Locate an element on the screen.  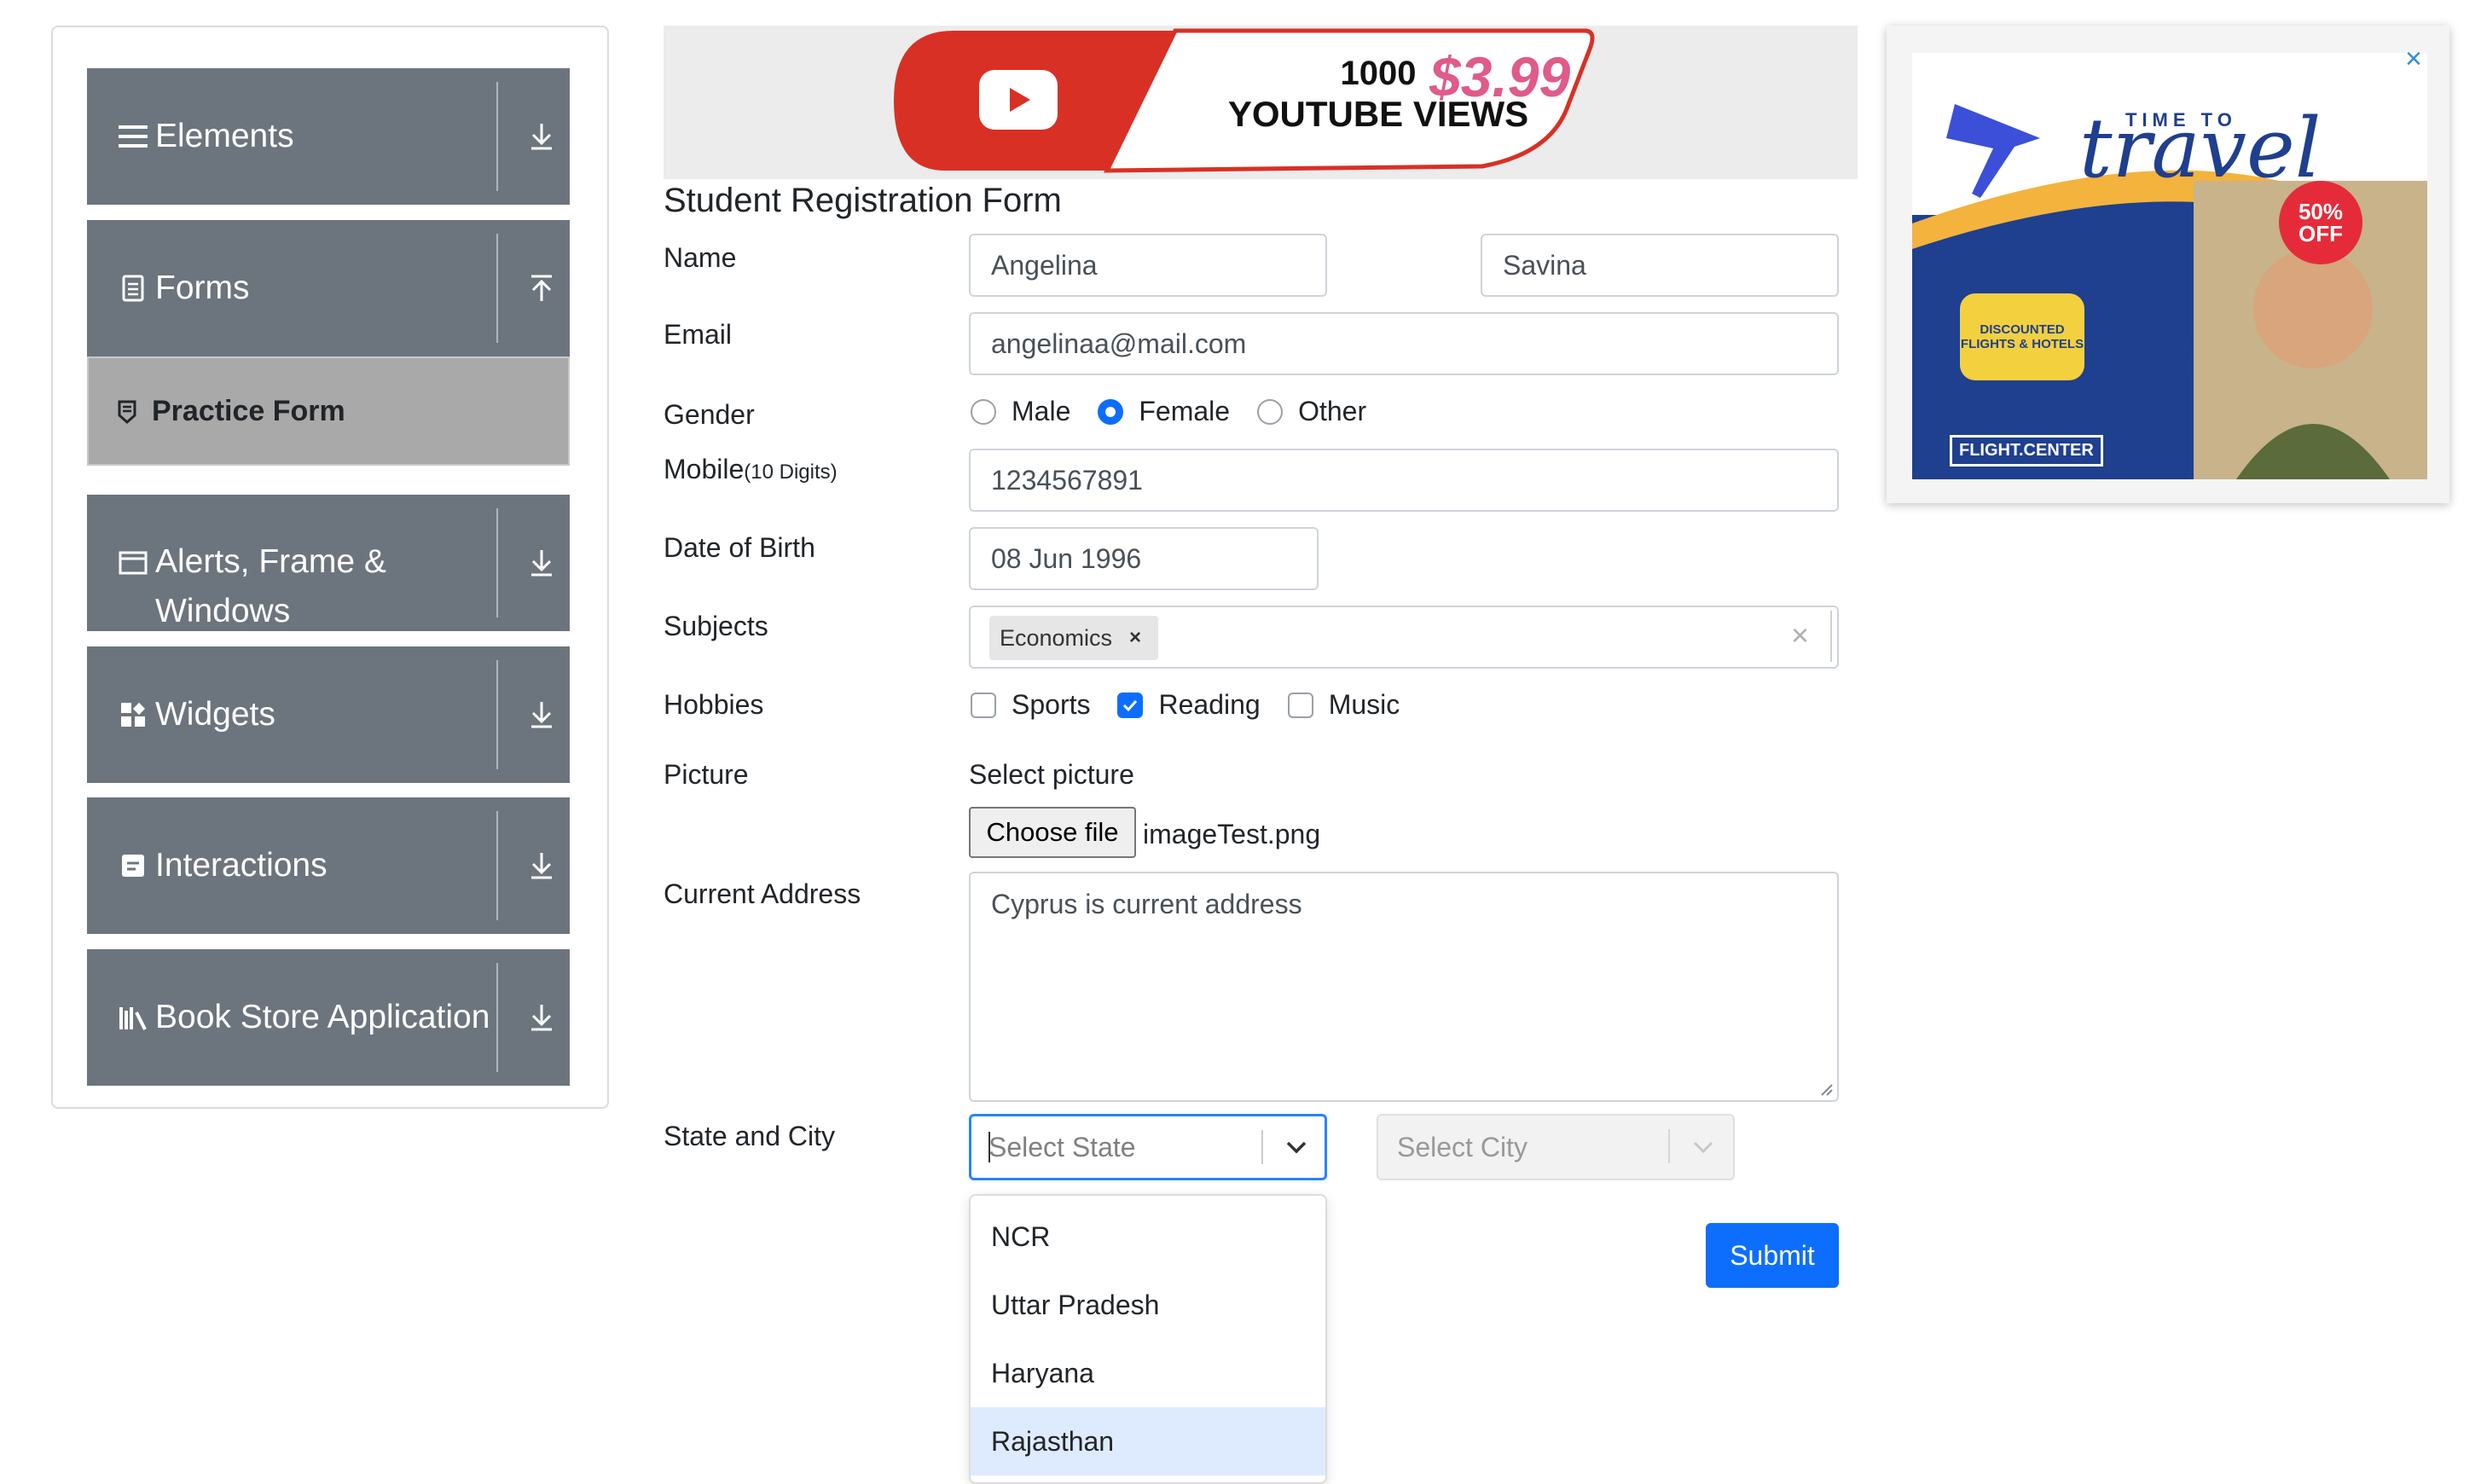
hobby-reading-checkbox is located at coordinates (1130, 705).